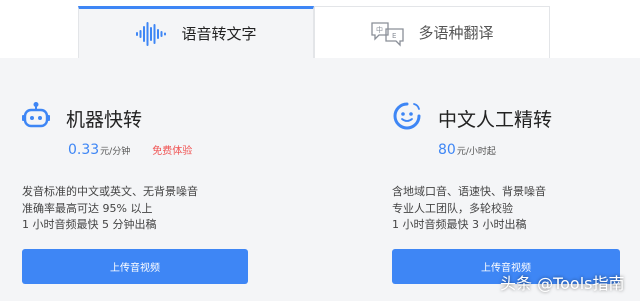  Describe the element at coordinates (562, 283) in the screenshot. I see `watermark: 头条 @Tools指南` at that location.